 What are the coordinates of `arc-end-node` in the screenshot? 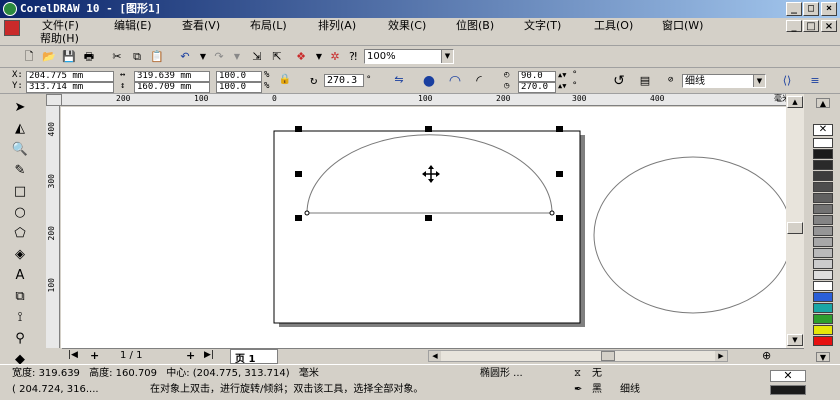 It's located at (552, 213).